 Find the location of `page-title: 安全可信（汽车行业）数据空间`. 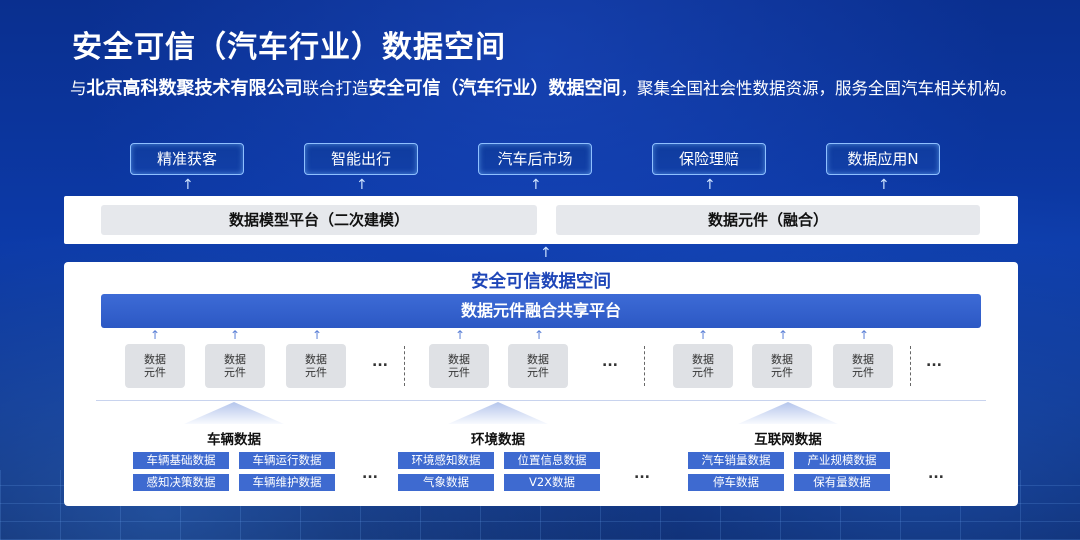

page-title: 安全可信（汽车行业）数据空间 is located at coordinates (289, 47).